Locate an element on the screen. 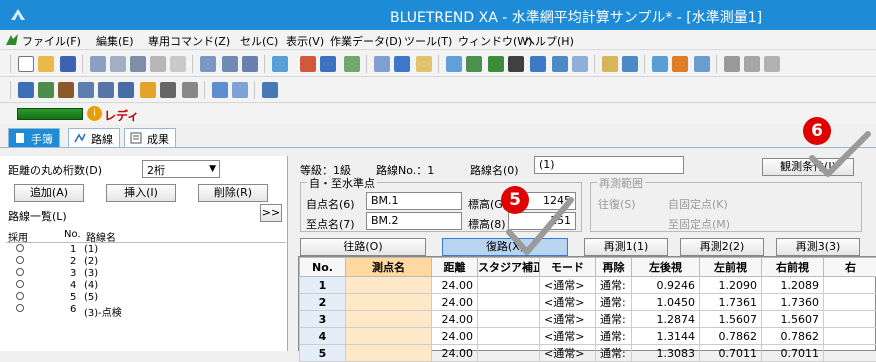 The width and height of the screenshot is (876, 362). route-name-input: (1) is located at coordinates (609, 165).